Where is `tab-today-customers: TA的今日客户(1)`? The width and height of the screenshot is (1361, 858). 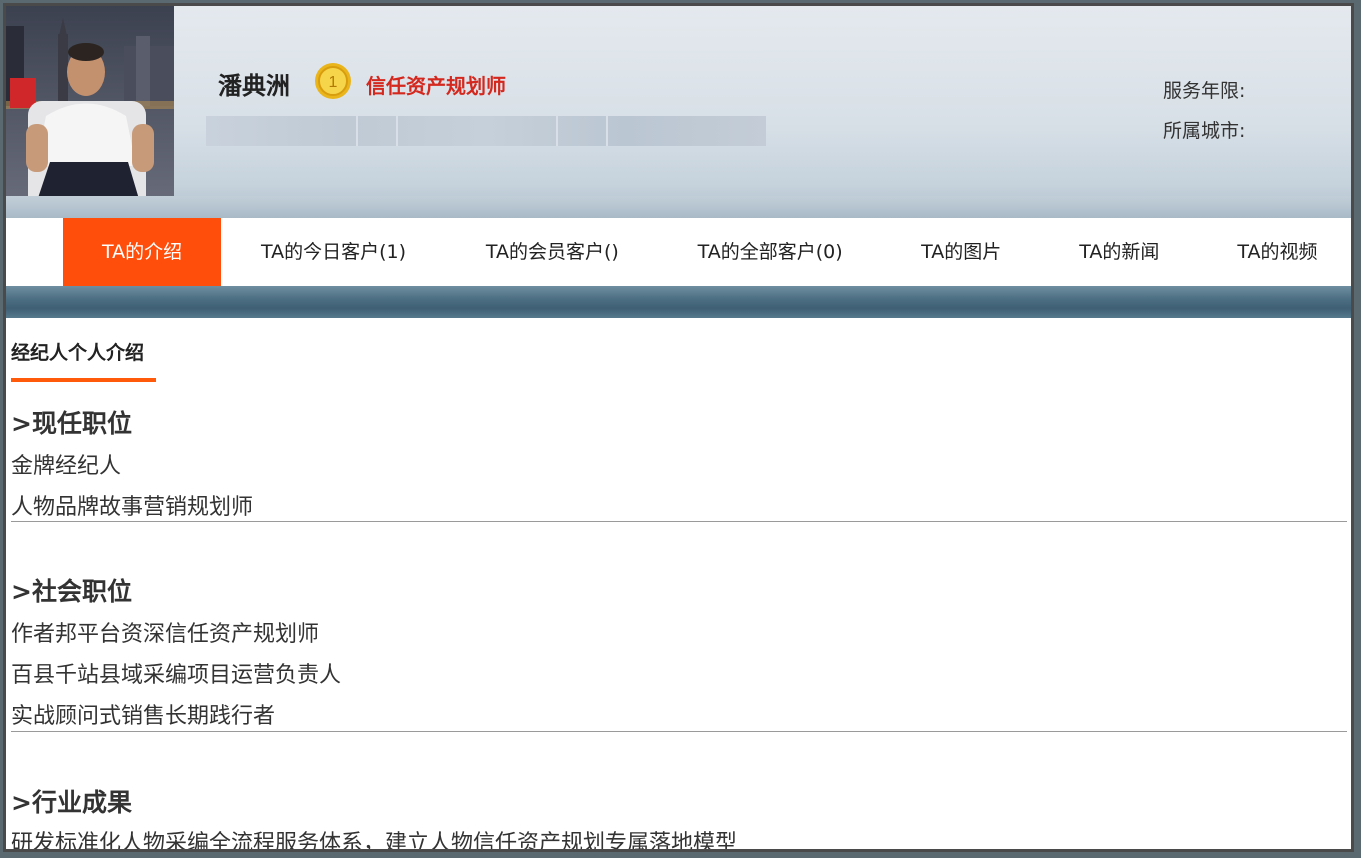
tab-today-customers: TA的今日客户(1) is located at coordinates (333, 252).